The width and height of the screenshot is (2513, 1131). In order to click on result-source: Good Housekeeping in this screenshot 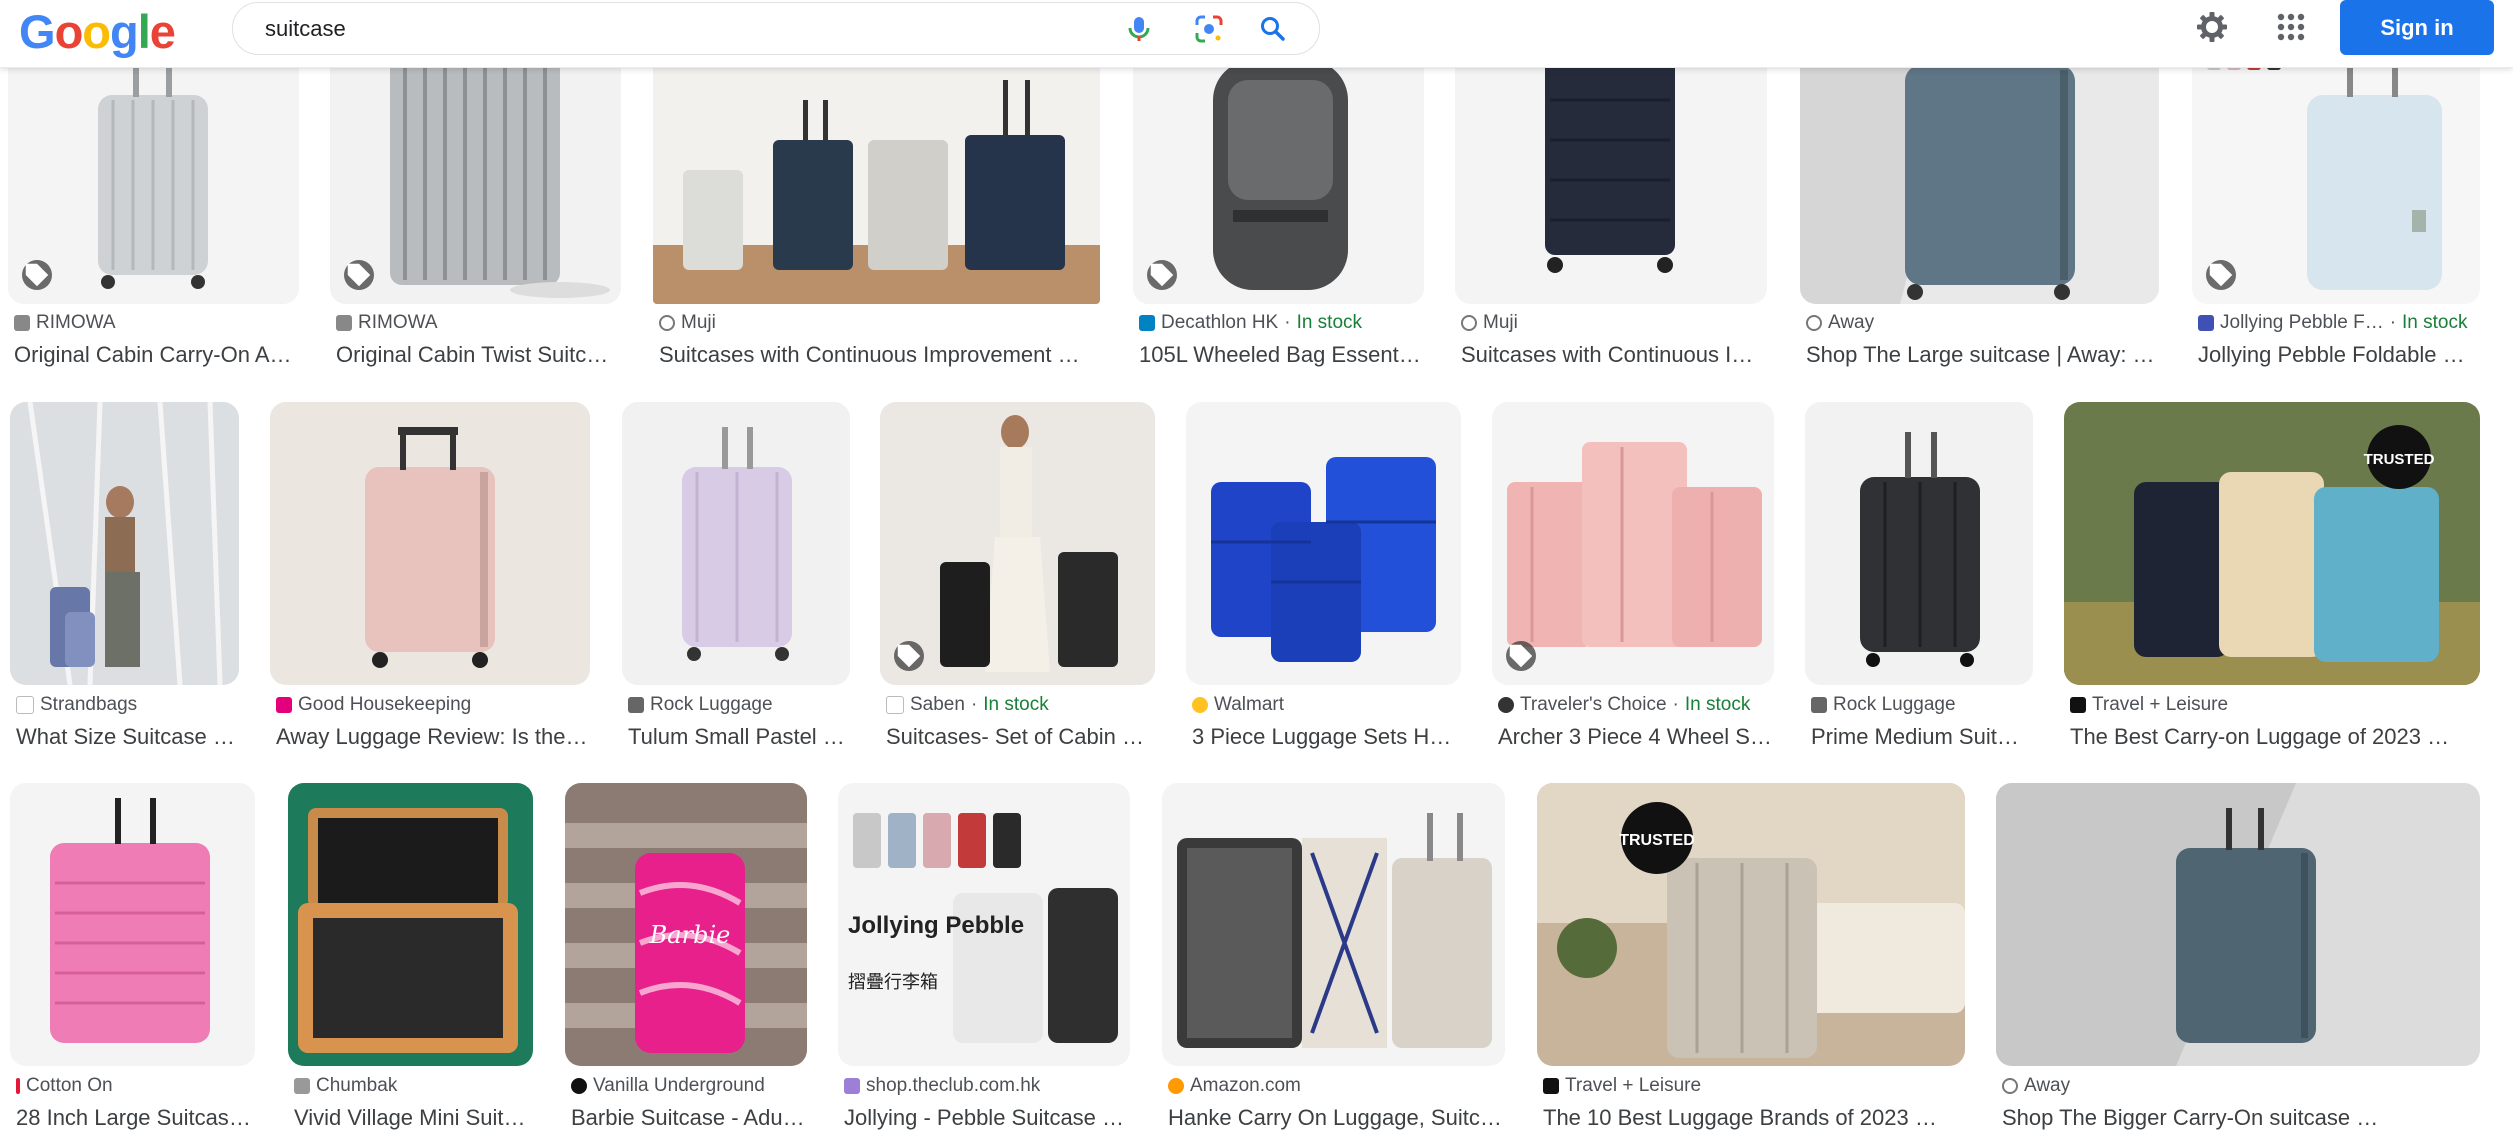, I will do `click(433, 705)`.